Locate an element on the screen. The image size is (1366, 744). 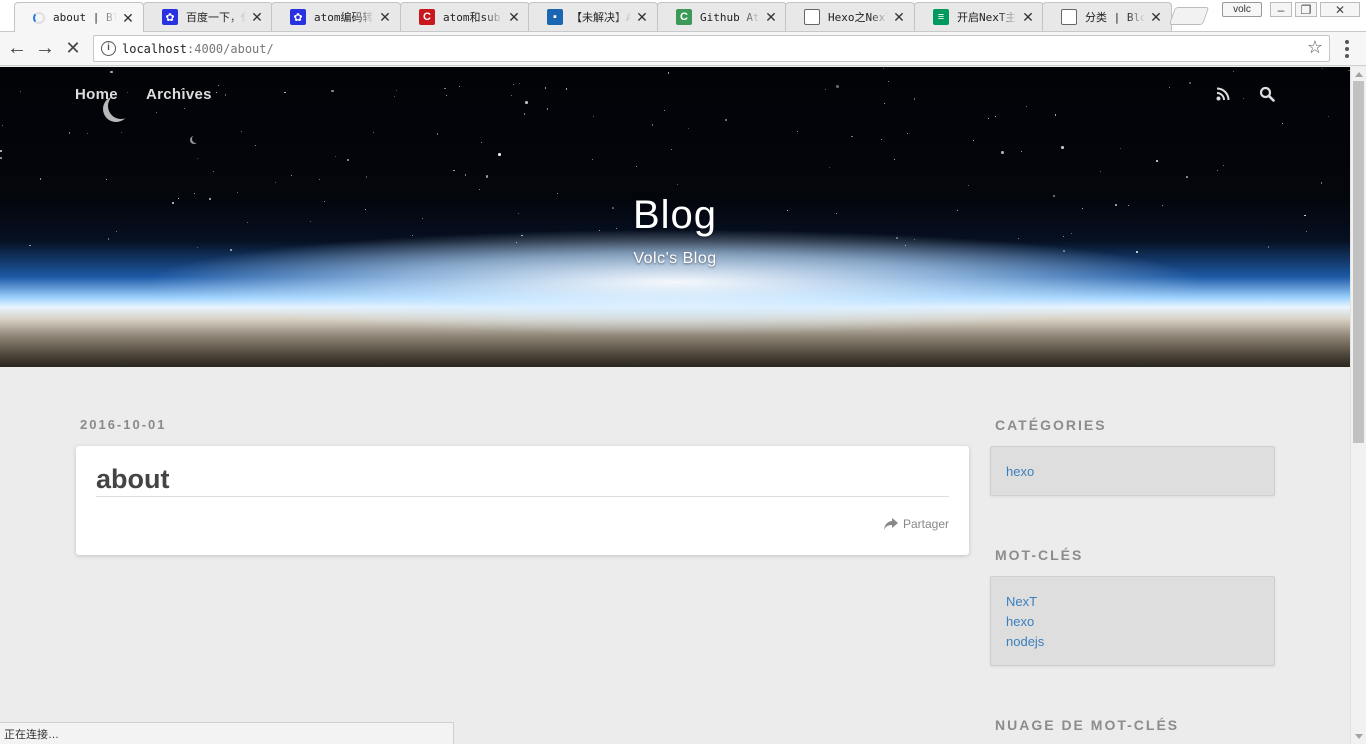
minimize-icon: – is located at coordinates (1281, 9).